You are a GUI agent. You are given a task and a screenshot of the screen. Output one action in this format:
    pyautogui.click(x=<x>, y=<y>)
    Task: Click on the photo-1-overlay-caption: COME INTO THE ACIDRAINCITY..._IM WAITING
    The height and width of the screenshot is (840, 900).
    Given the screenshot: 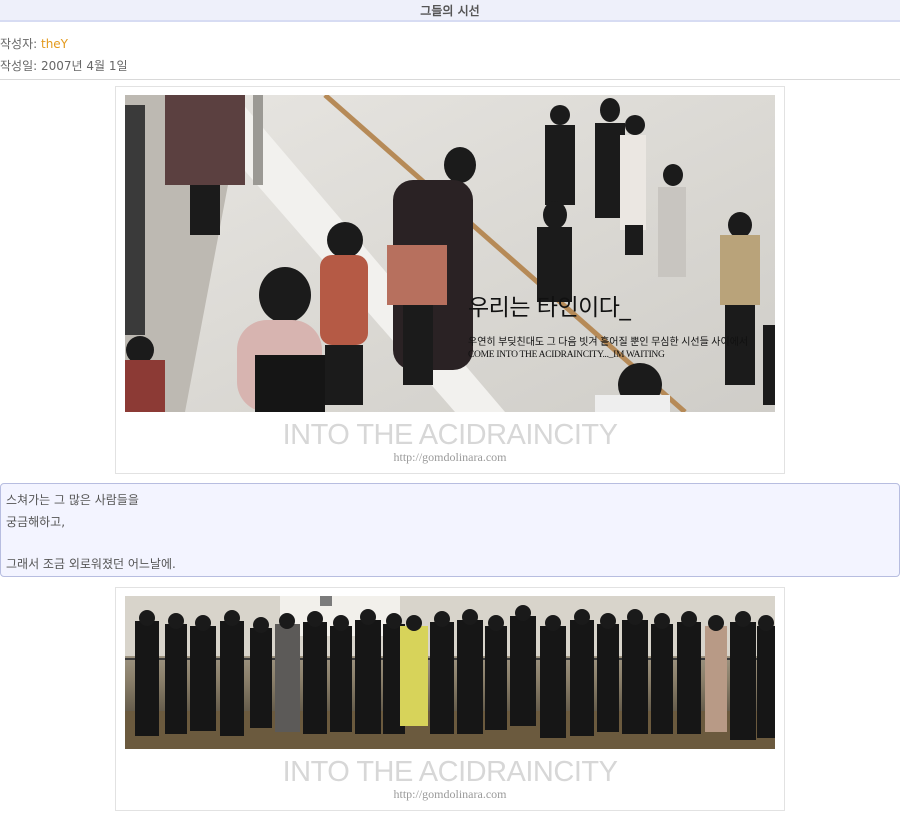 What is the action you would take?
    pyautogui.click(x=566, y=355)
    